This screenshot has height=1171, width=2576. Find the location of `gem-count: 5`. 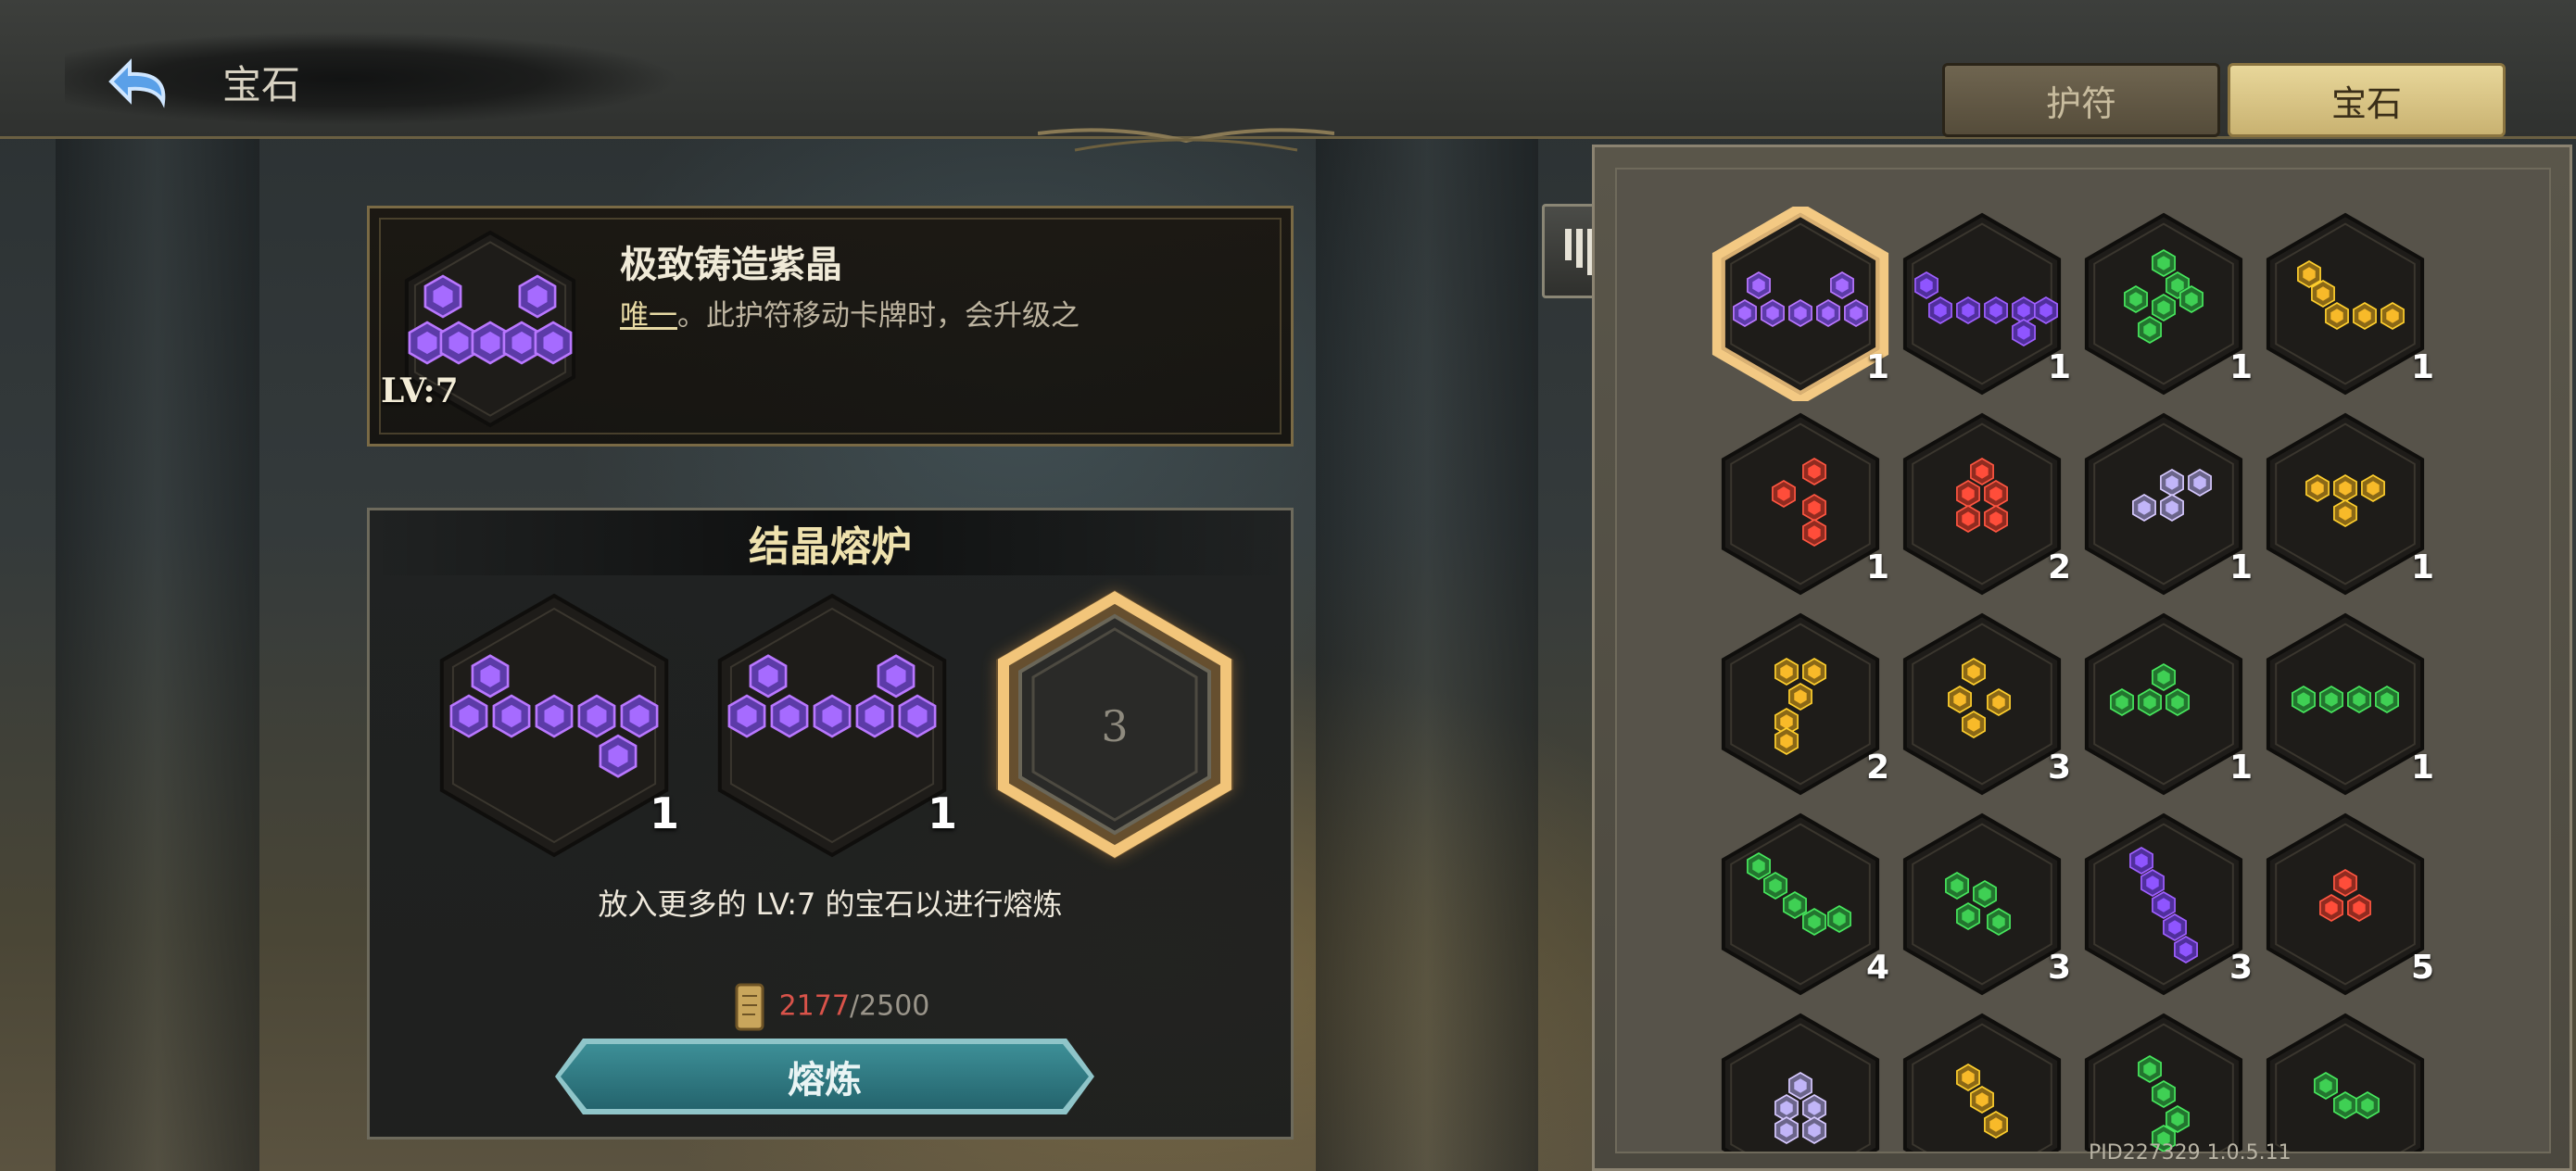

gem-count: 5 is located at coordinates (2422, 968).